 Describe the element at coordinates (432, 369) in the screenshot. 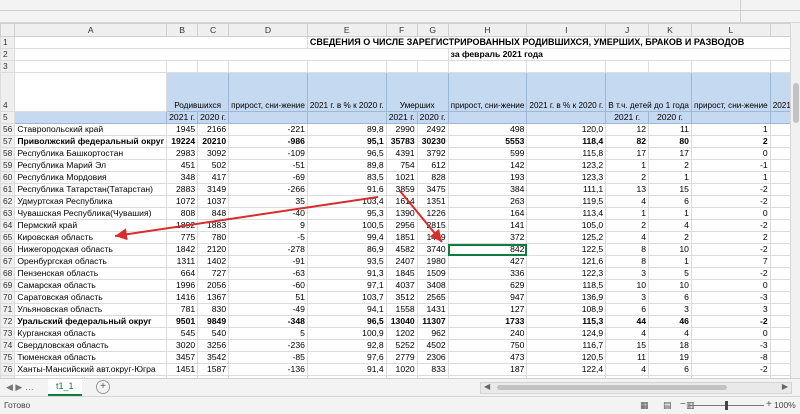

I see `data-cell: 833` at that location.